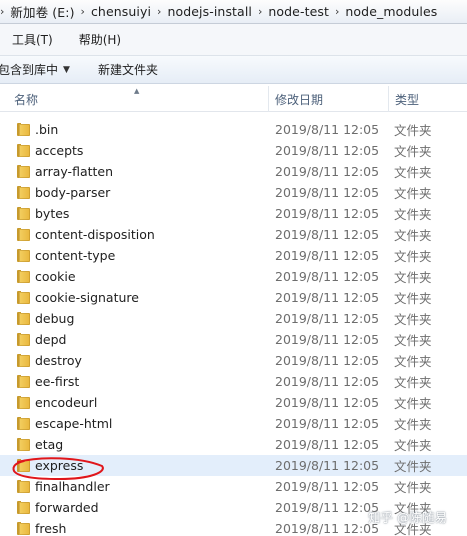  I want to click on file-row-debug: debug 2019/8/11 12:05 文件夹, so click(233, 318).